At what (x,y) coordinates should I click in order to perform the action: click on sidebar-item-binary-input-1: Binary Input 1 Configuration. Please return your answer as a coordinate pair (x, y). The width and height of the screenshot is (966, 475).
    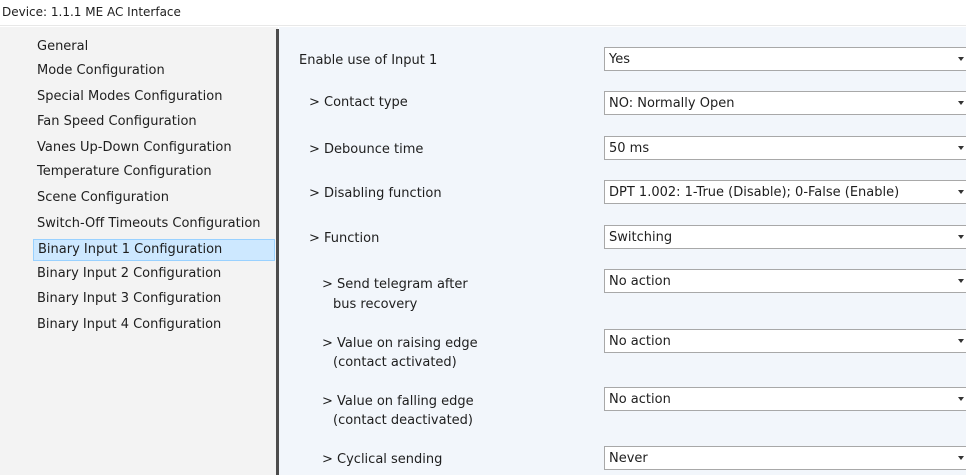
    Looking at the image, I should click on (154, 250).